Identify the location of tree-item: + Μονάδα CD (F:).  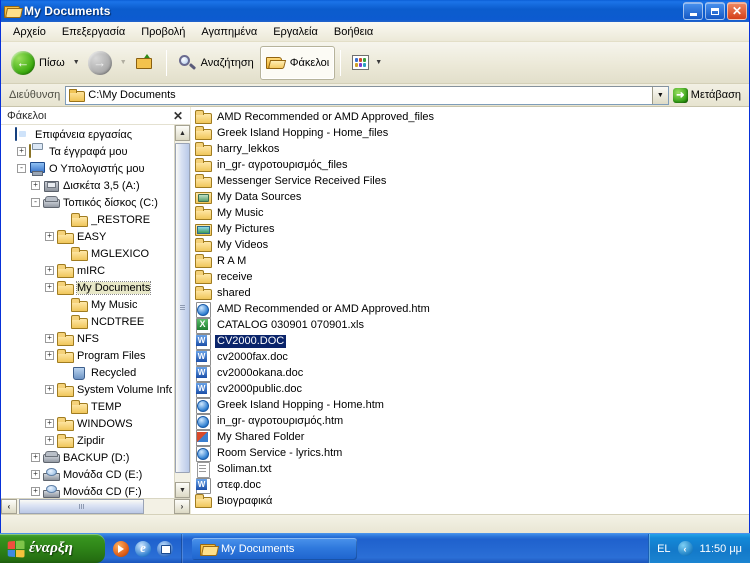
(87, 490).